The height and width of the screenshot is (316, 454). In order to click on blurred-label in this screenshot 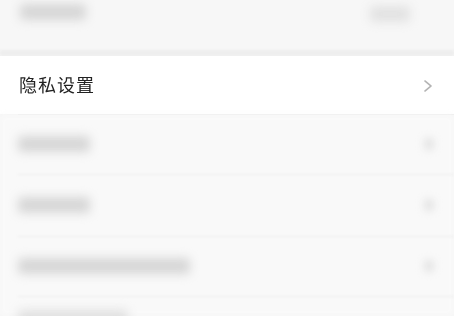, I will do `click(53, 12)`.